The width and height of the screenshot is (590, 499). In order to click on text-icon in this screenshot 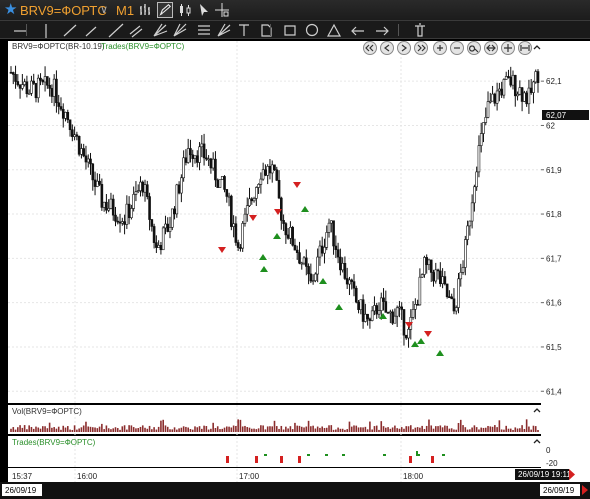, I will do `click(244, 30)`.